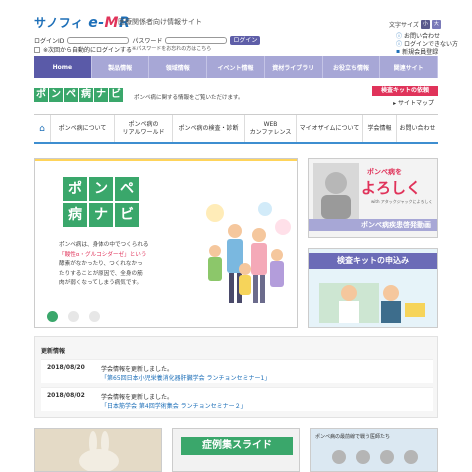 The width and height of the screenshot is (472, 472). Describe the element at coordinates (248, 252) in the screenshot. I see `family-illustration` at that location.